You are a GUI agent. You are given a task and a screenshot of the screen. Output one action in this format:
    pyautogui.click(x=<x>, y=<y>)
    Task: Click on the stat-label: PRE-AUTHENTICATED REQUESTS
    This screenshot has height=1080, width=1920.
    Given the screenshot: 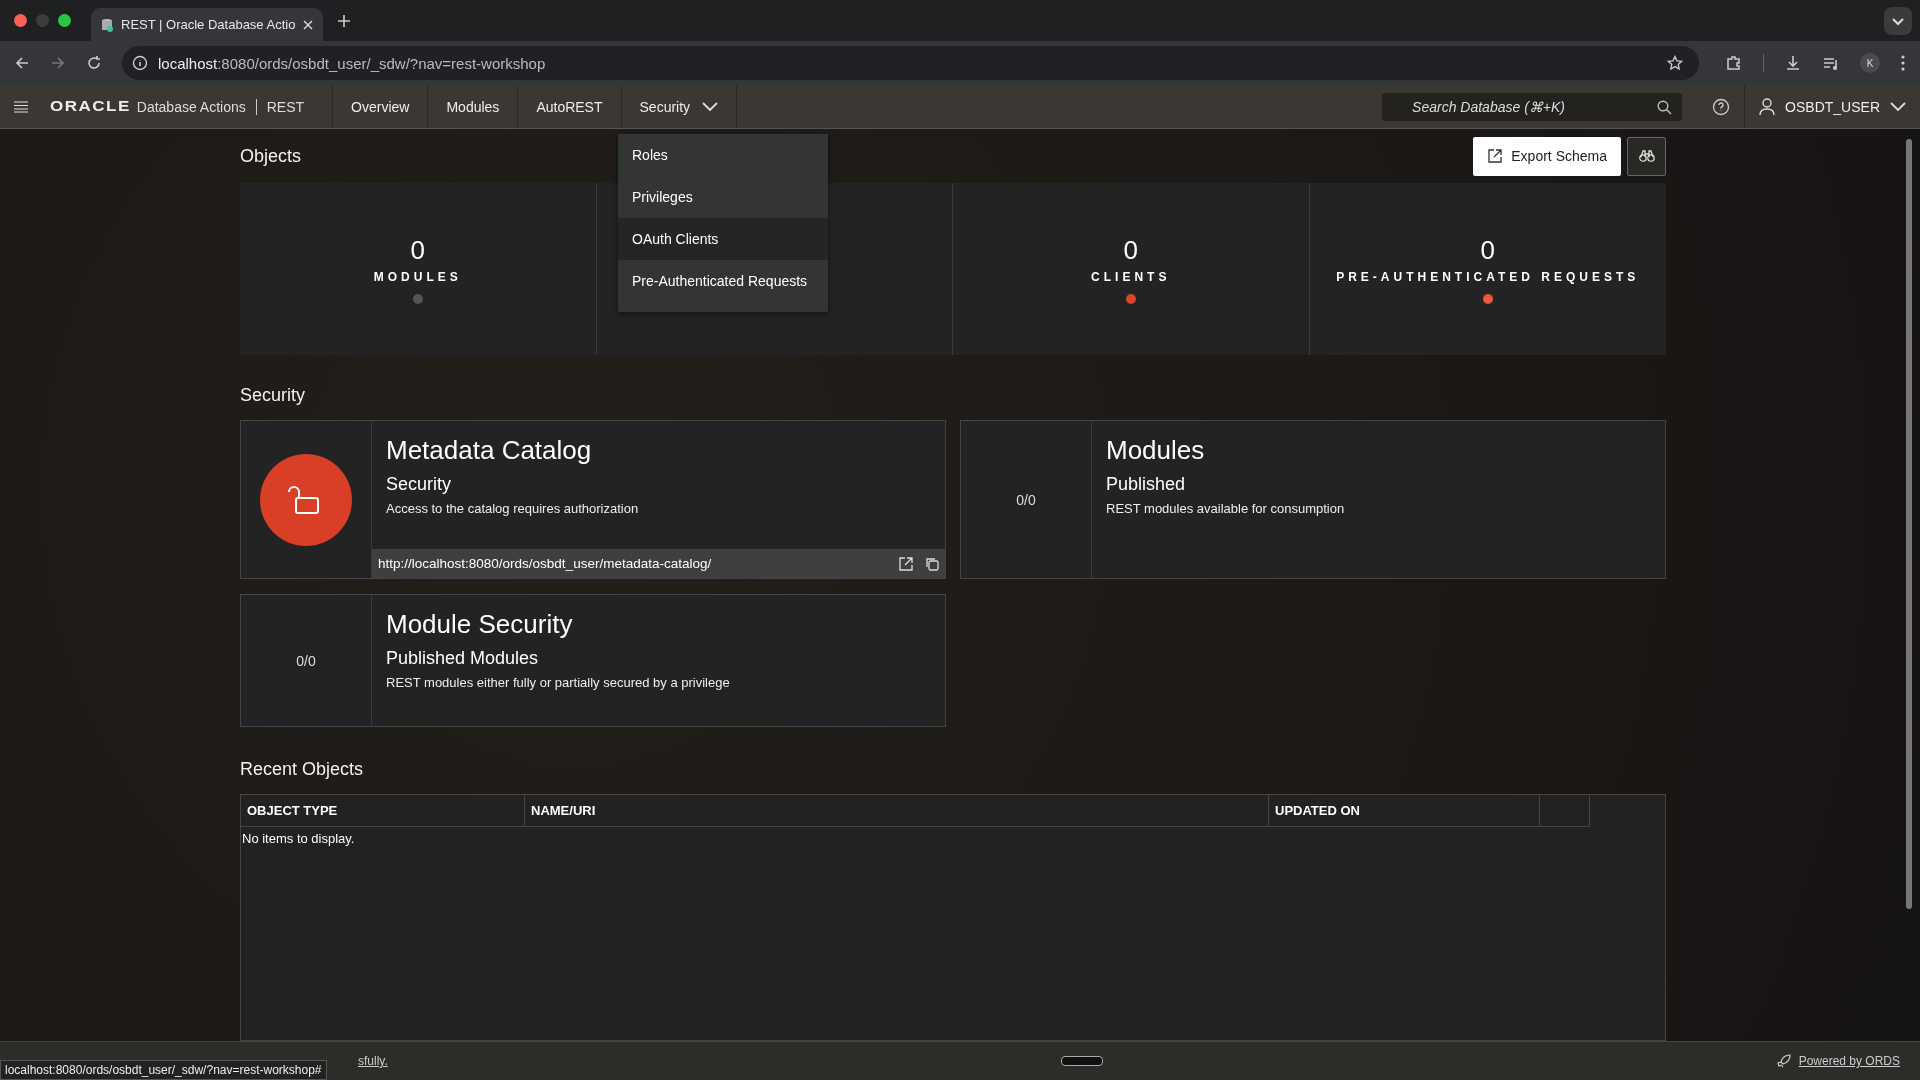 What is the action you would take?
    pyautogui.click(x=1488, y=276)
    